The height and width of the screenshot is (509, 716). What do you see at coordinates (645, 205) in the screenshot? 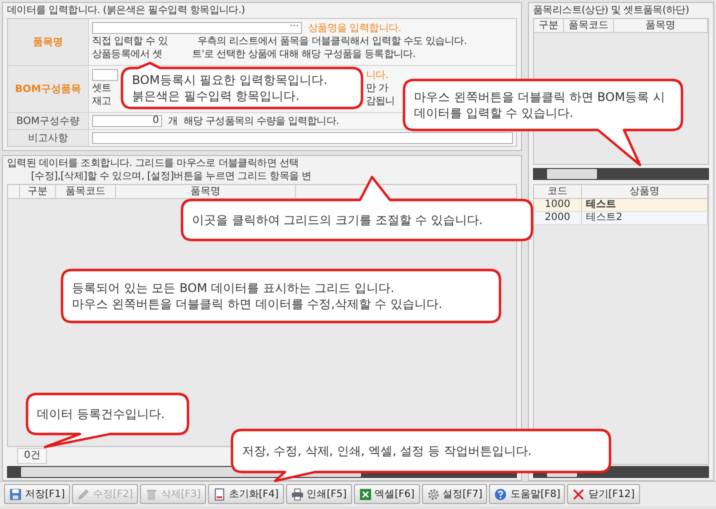
I see `table-cell: 테스트` at bounding box center [645, 205].